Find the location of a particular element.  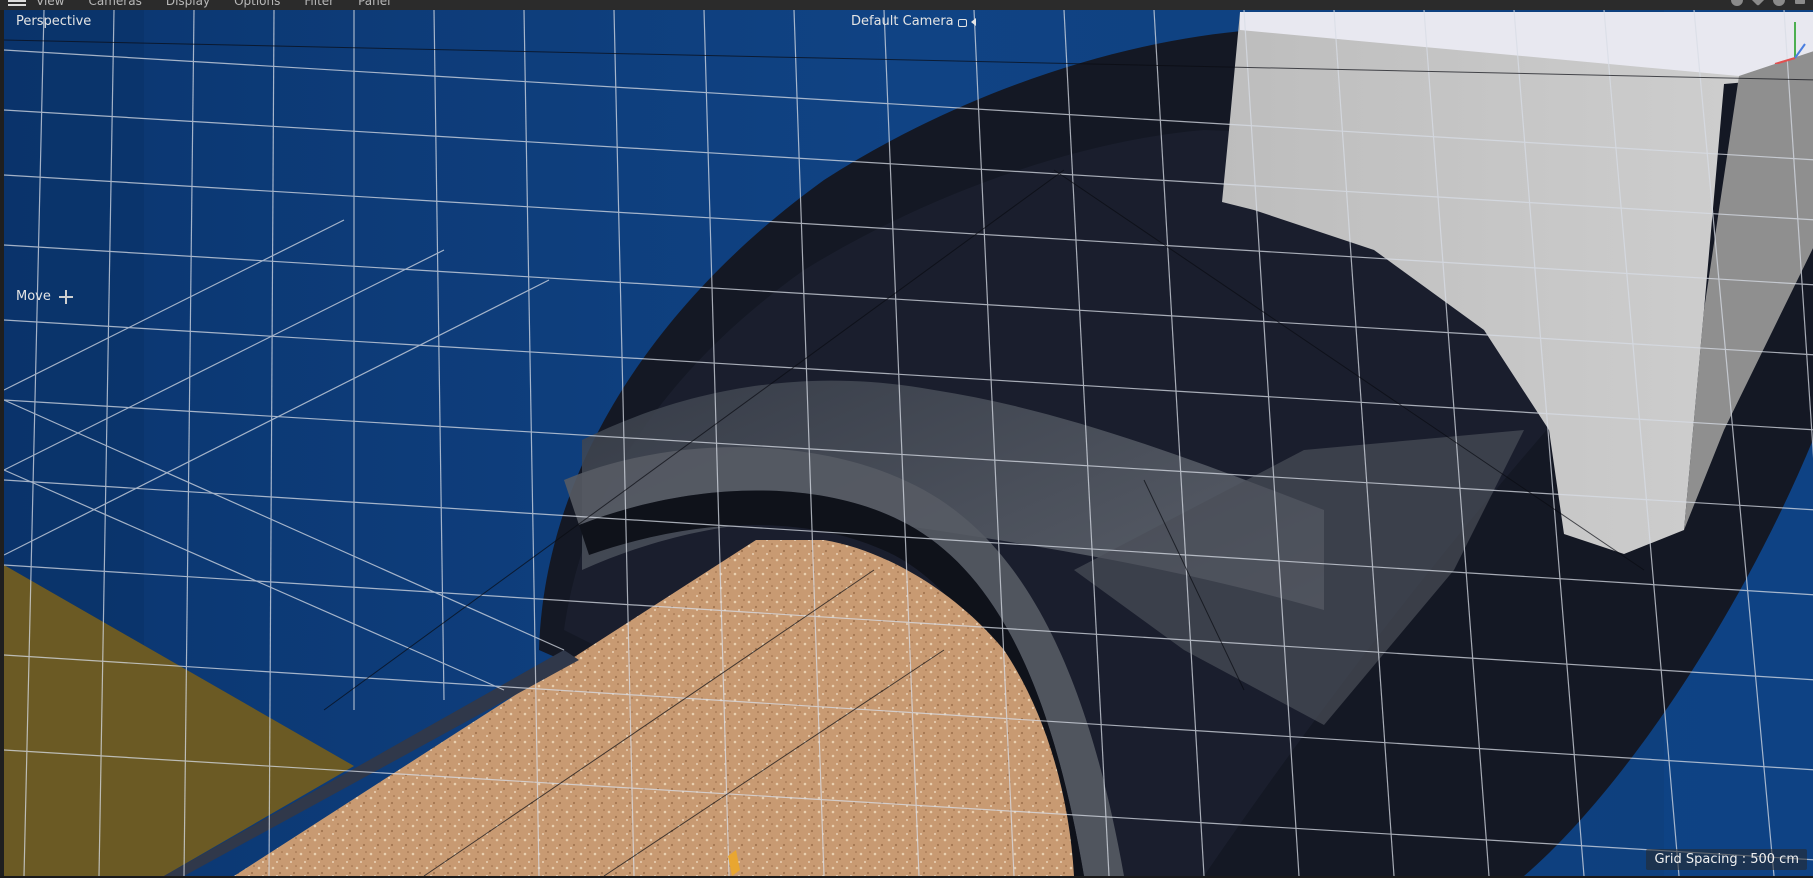

menu-display: Display is located at coordinates (188, 4).